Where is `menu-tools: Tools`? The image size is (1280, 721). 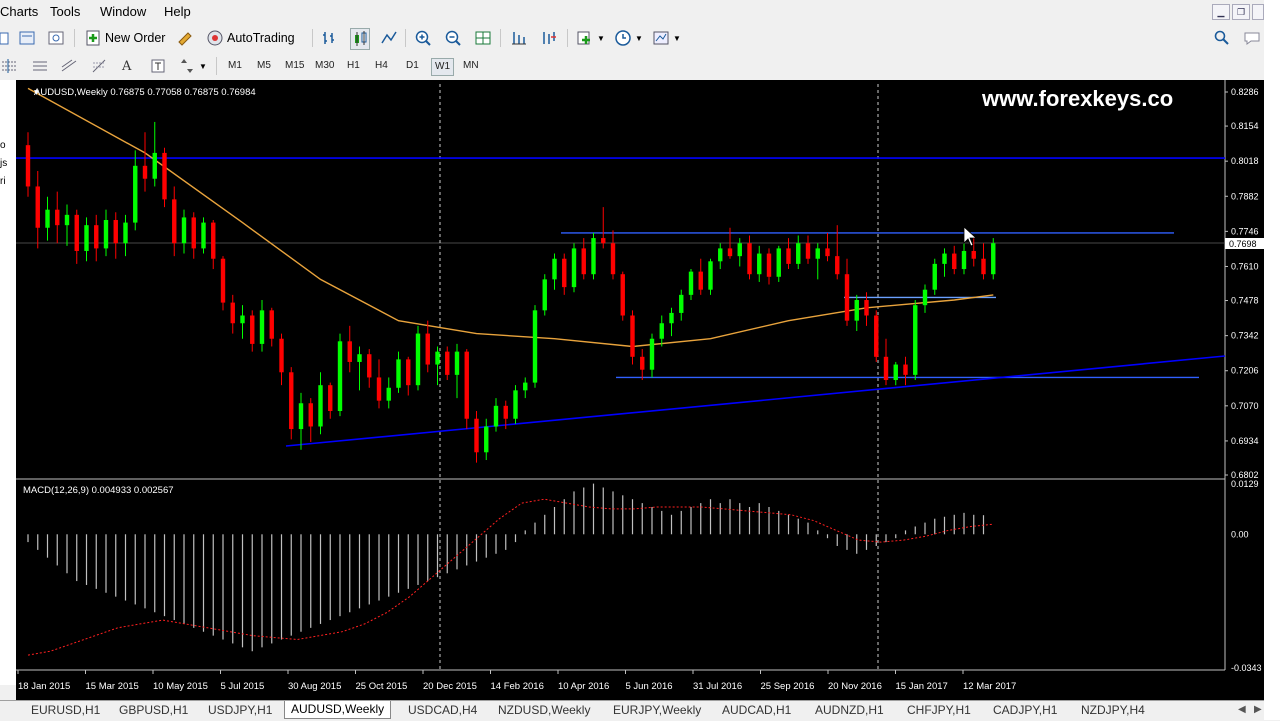 menu-tools: Tools is located at coordinates (65, 11).